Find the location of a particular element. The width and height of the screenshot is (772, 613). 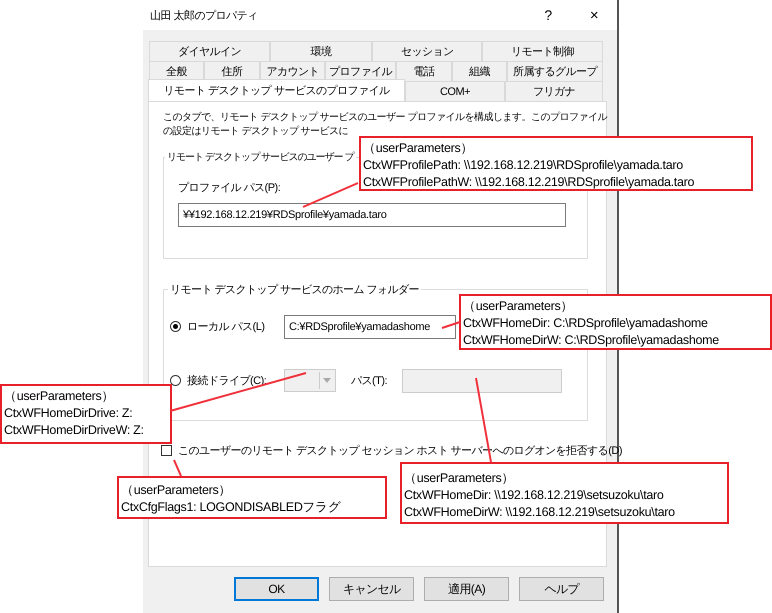

radio-label: ローカル パス(L) is located at coordinates (235, 326).